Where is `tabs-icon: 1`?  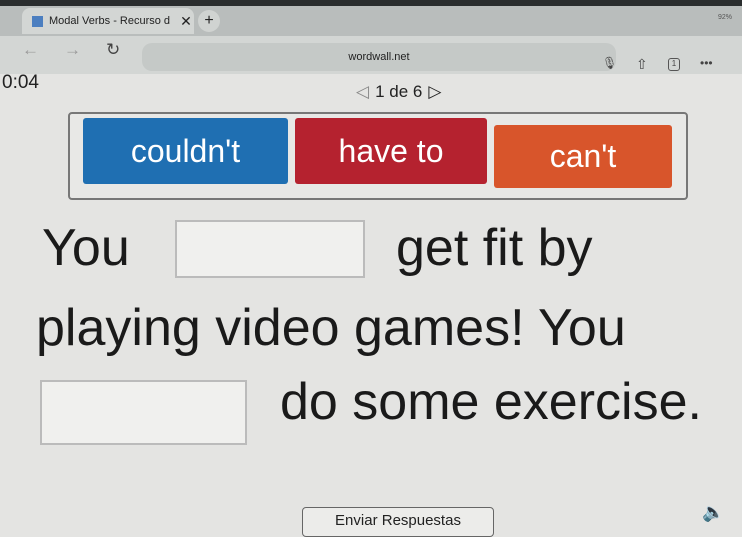
tabs-icon: 1 is located at coordinates (674, 64).